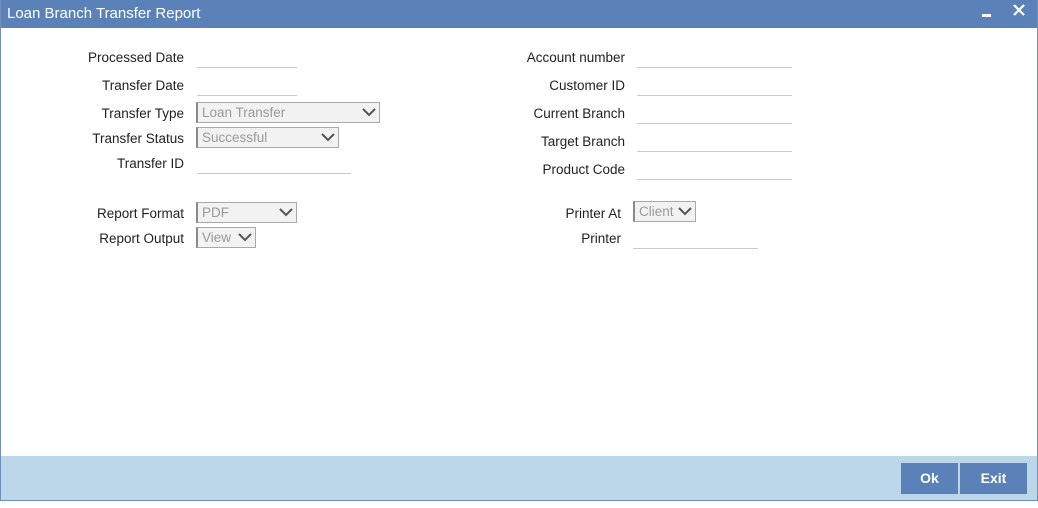 This screenshot has height=508, width=1038. I want to click on minimize-icon, so click(986, 15).